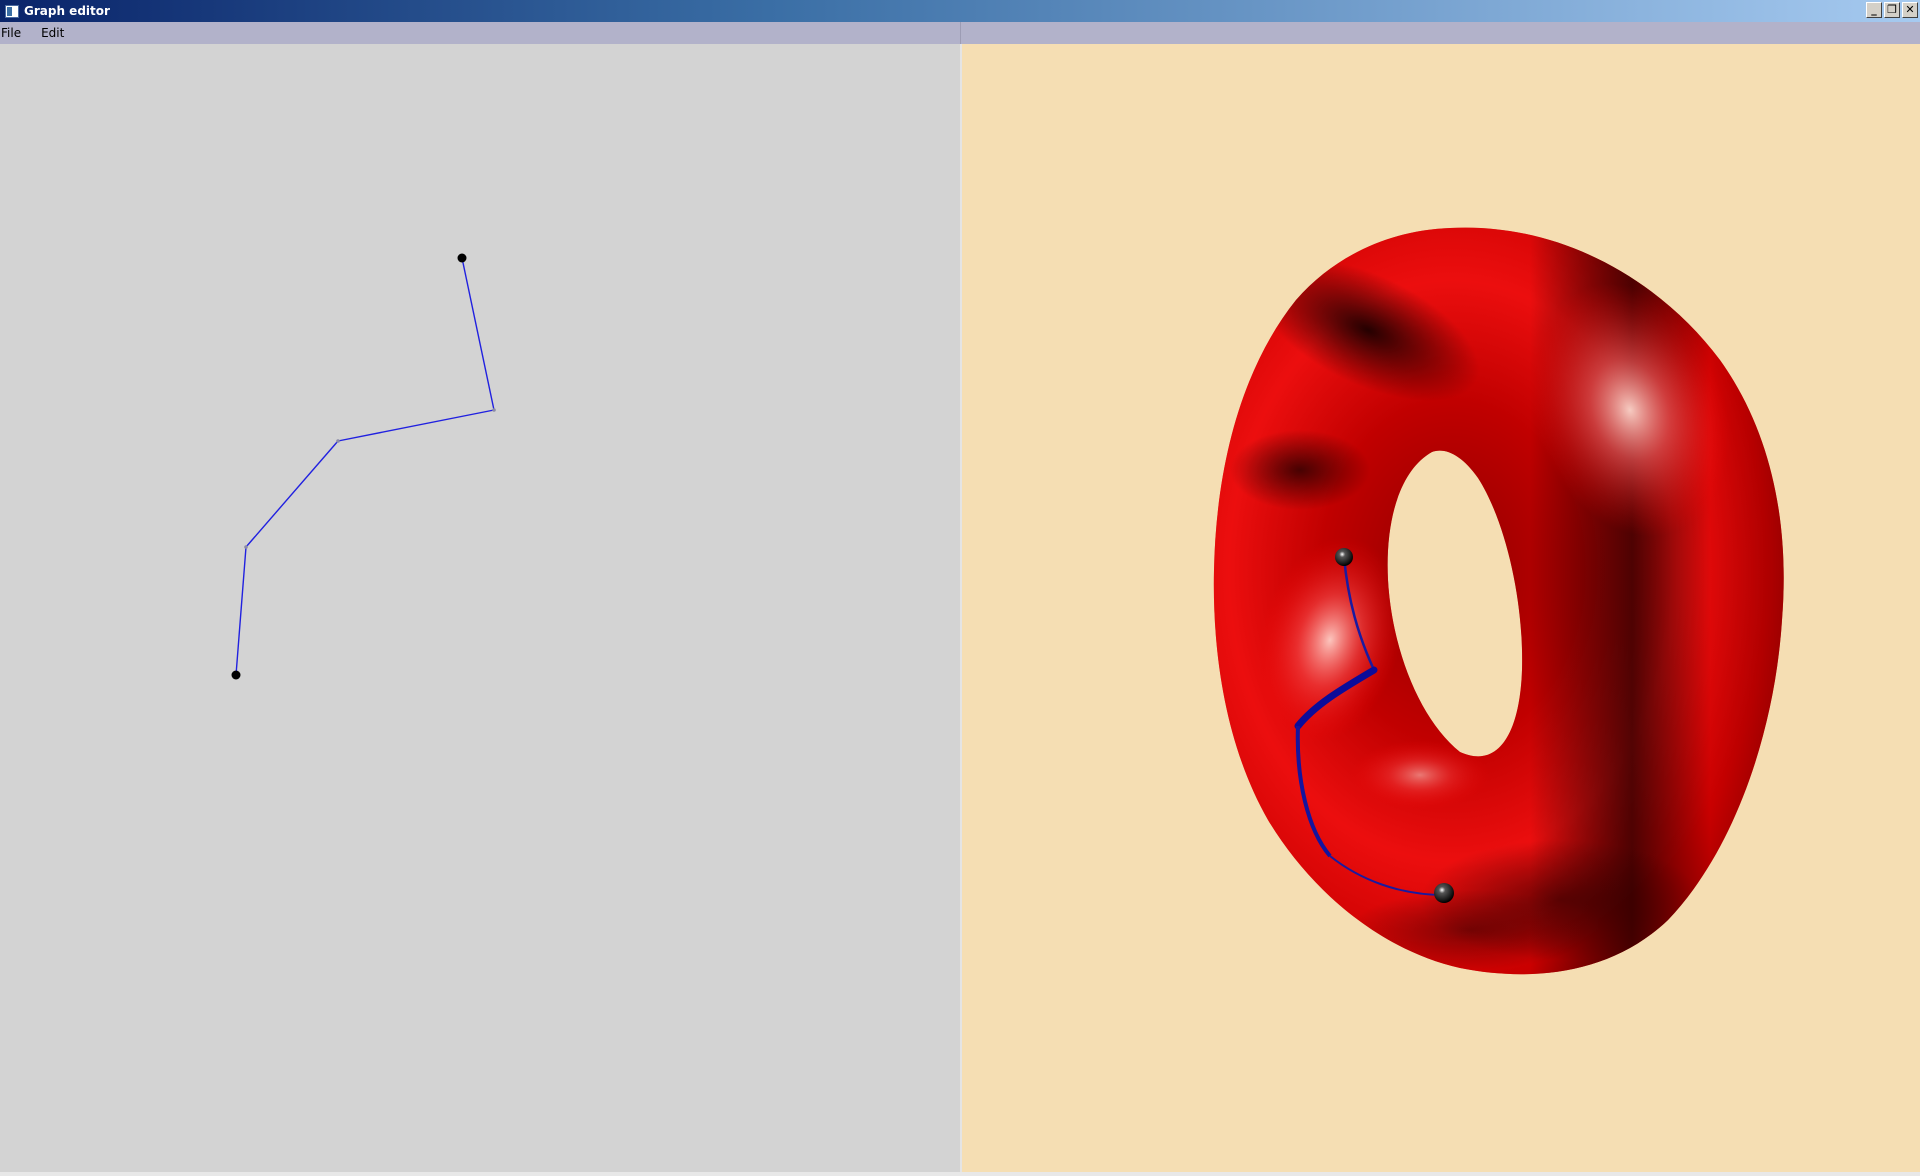 The image size is (1920, 1176). What do you see at coordinates (1910, 10) in the screenshot?
I see `close-button: ✕` at bounding box center [1910, 10].